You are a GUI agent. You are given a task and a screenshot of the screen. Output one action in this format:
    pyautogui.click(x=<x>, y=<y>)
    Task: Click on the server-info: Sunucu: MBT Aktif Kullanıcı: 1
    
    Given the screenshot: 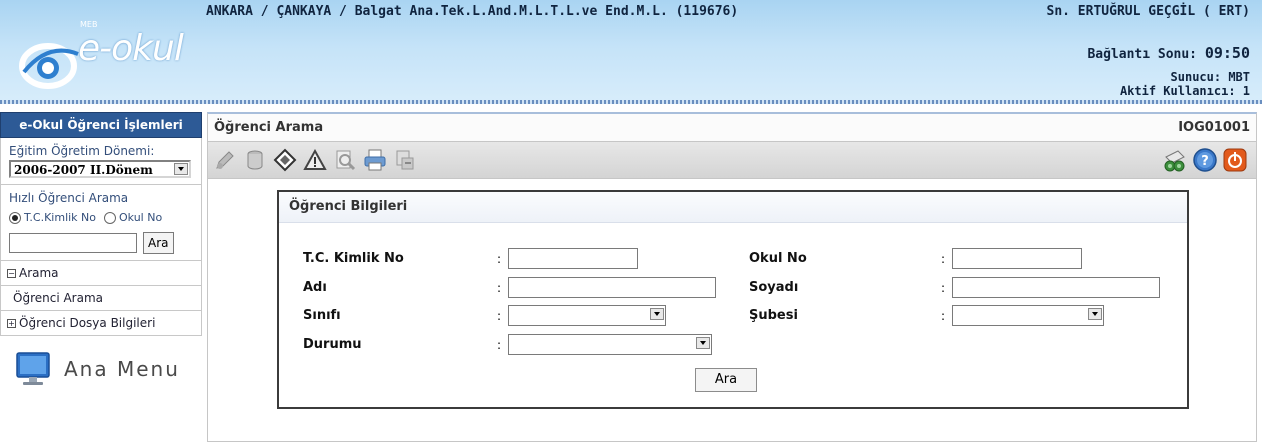 What is the action you would take?
    pyautogui.click(x=1185, y=84)
    